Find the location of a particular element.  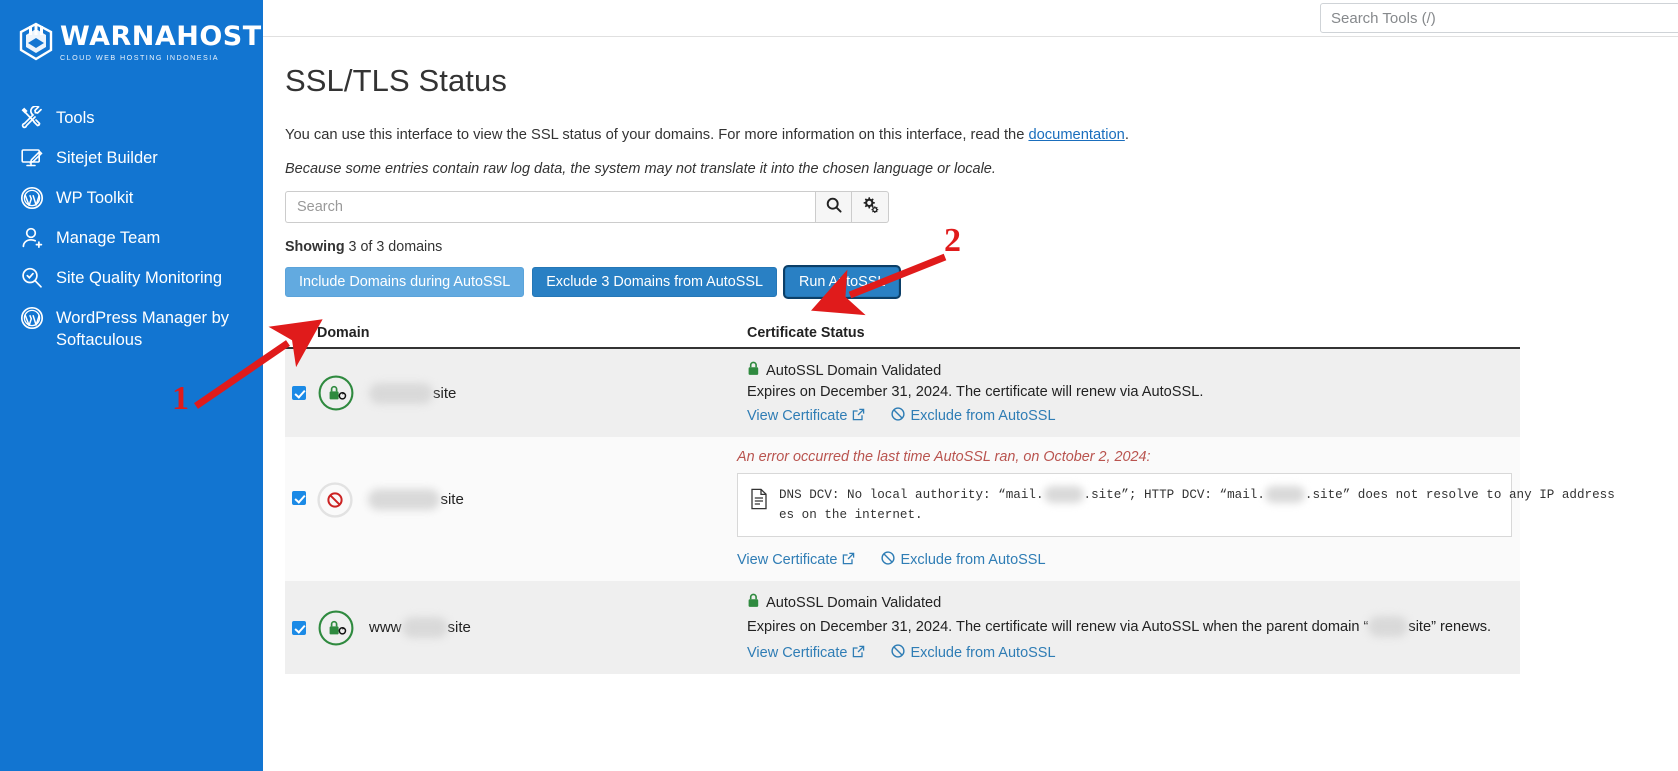

select-all-checkbox is located at coordinates (299, 332).